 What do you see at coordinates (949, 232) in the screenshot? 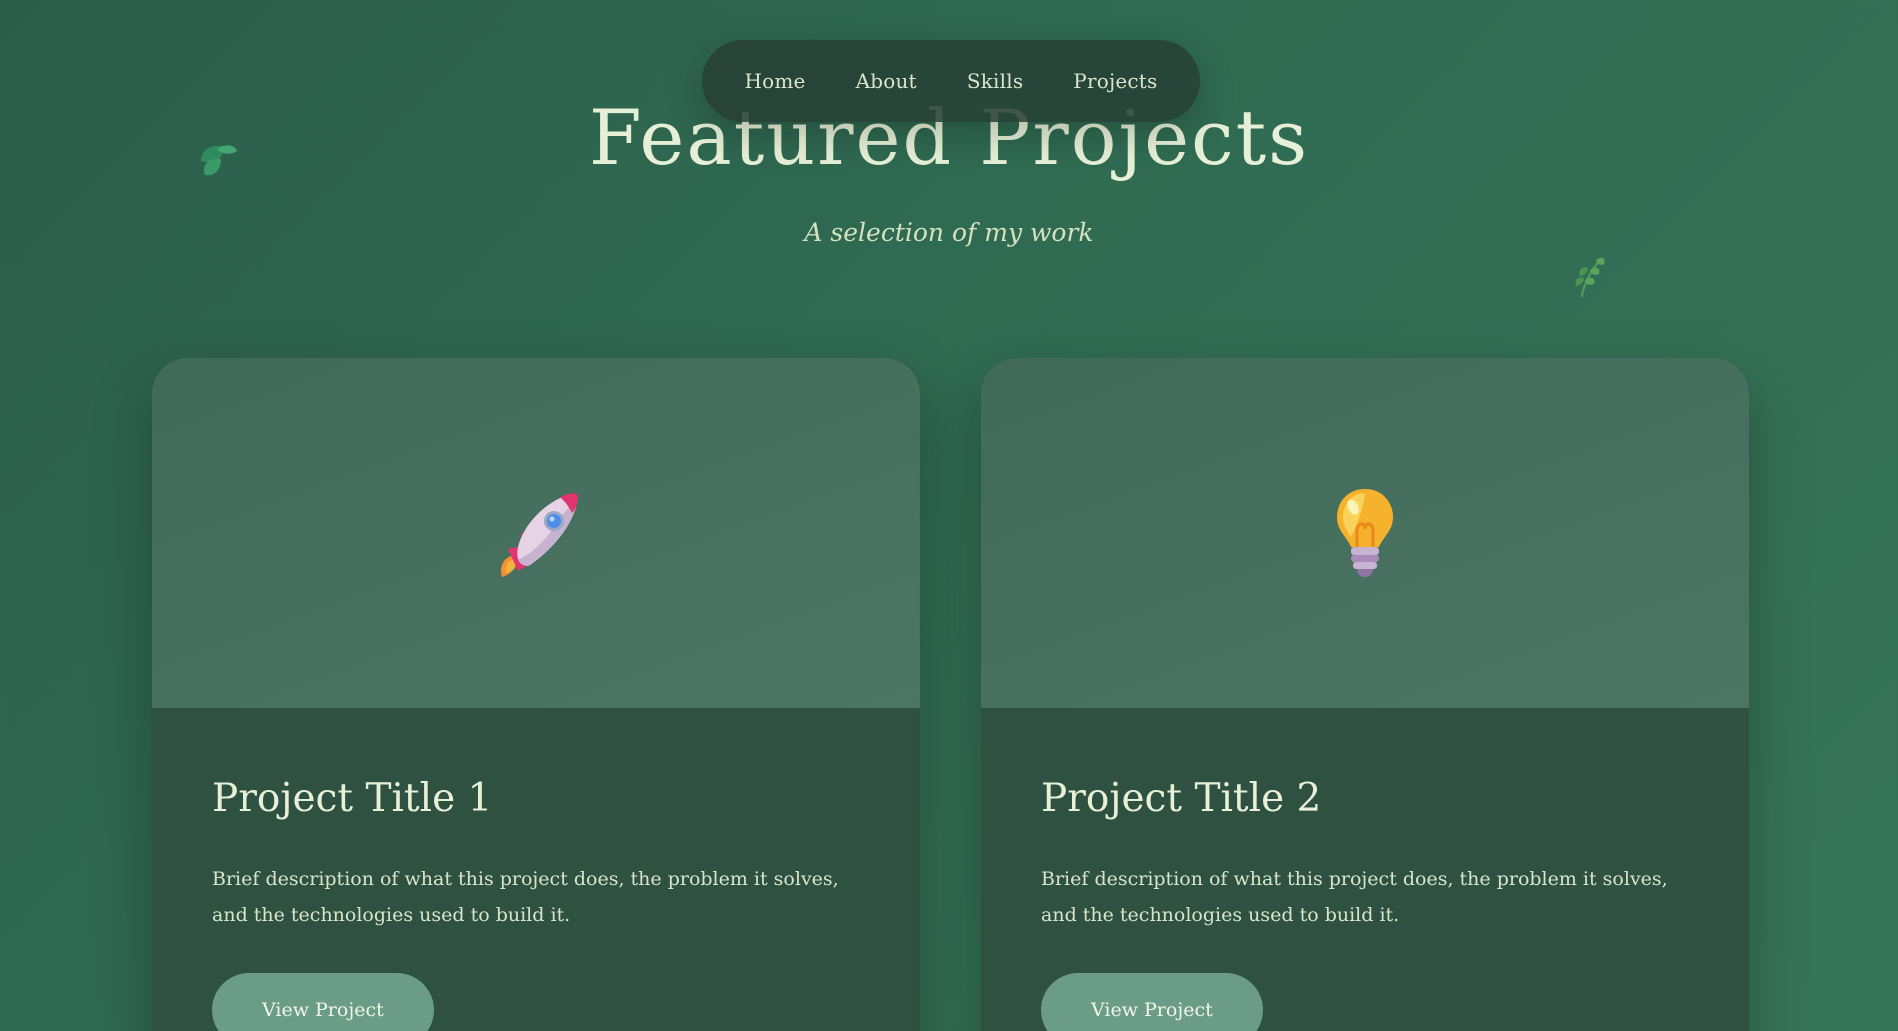
I see `page-subtitle: A selection of my work` at bounding box center [949, 232].